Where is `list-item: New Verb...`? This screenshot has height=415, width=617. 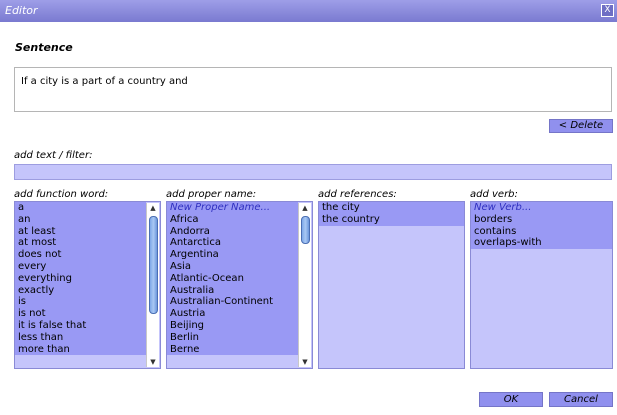
list-item: New Verb... is located at coordinates (541, 208).